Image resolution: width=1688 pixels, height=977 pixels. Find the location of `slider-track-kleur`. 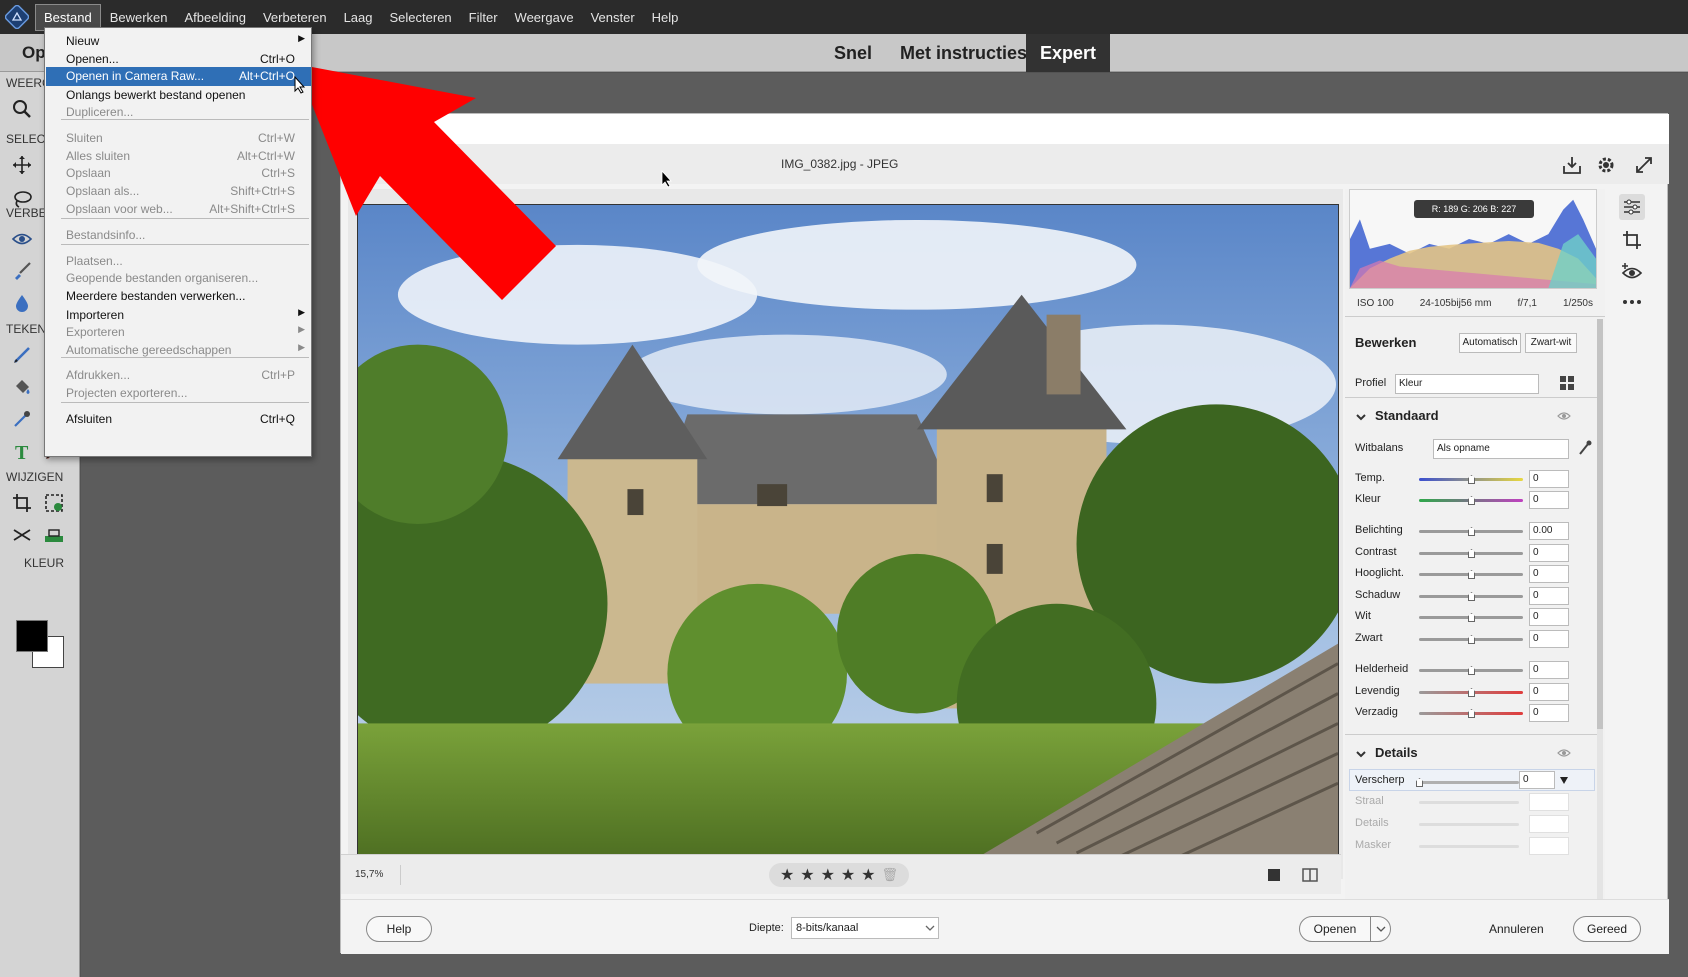

slider-track-kleur is located at coordinates (1471, 500).